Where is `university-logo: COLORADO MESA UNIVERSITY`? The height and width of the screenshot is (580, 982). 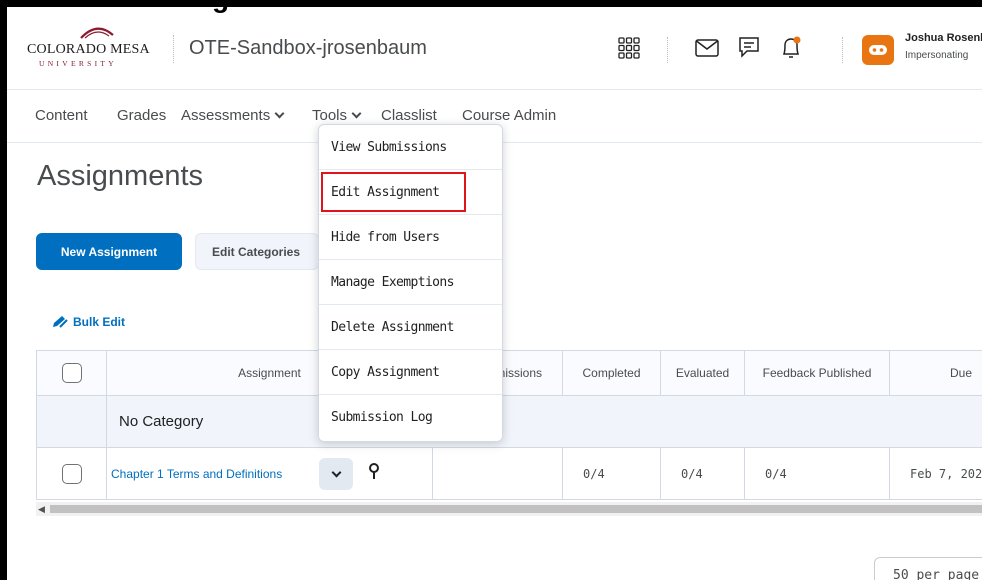
university-logo: COLORADO MESA UNIVERSITY is located at coordinates (94, 48).